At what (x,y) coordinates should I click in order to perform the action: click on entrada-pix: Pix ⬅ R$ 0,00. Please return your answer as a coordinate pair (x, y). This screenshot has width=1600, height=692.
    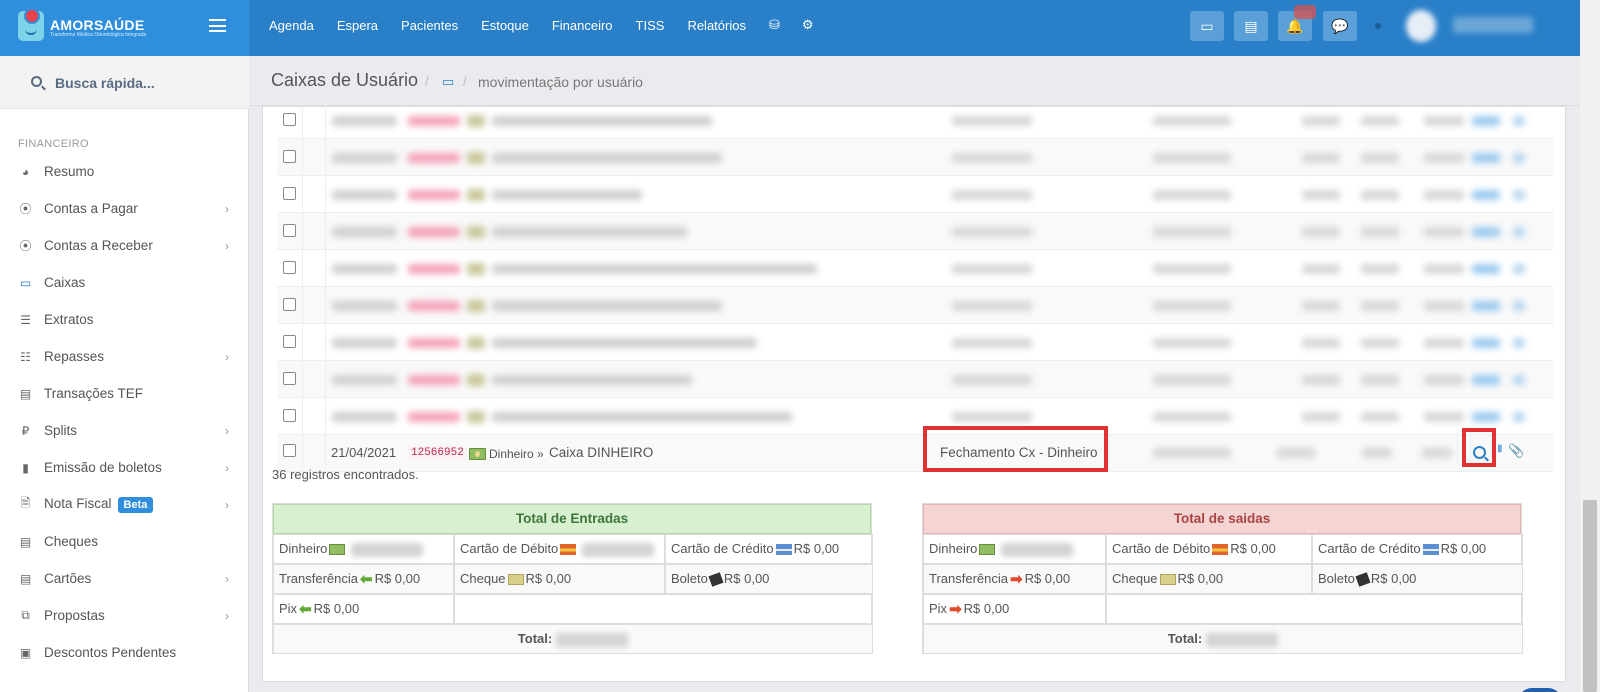
    Looking at the image, I should click on (363, 609).